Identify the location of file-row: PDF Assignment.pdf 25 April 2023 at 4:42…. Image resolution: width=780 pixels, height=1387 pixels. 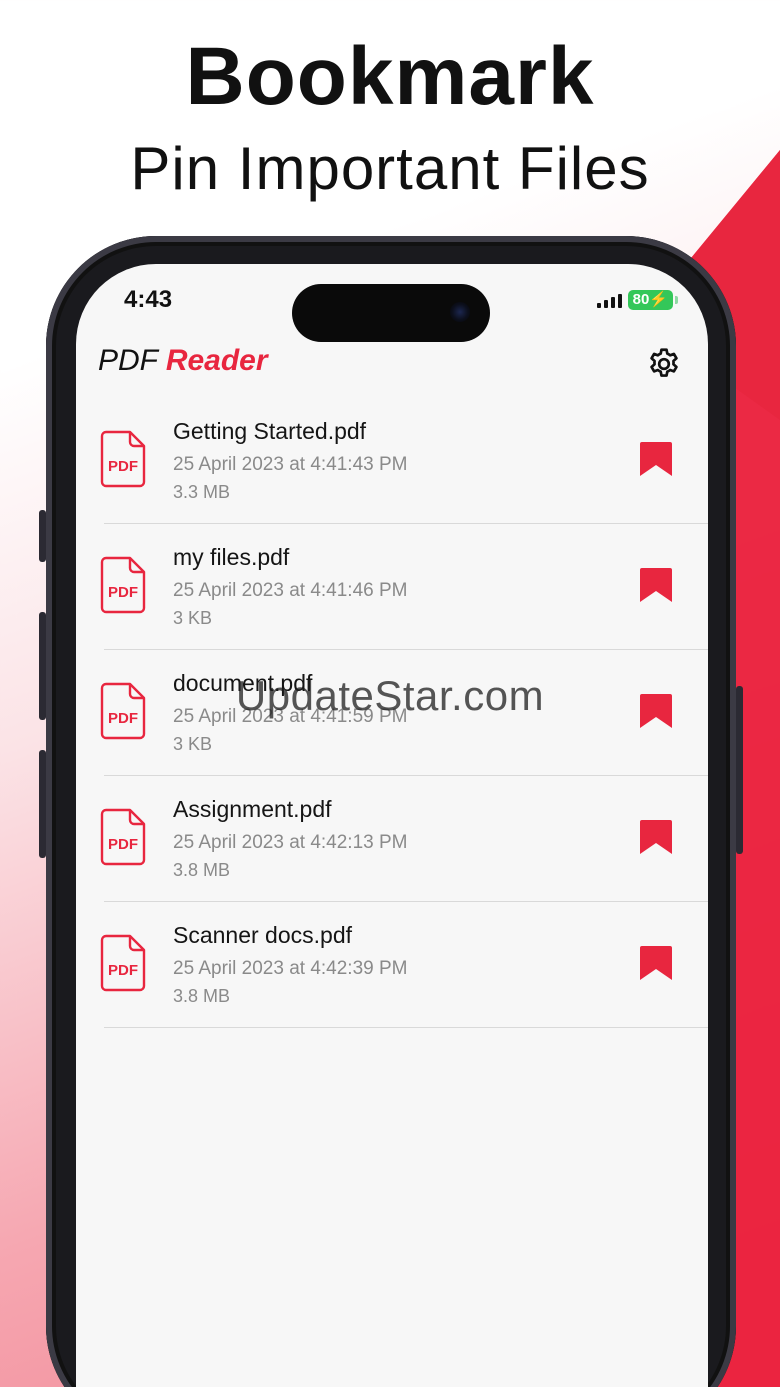
(404, 839).